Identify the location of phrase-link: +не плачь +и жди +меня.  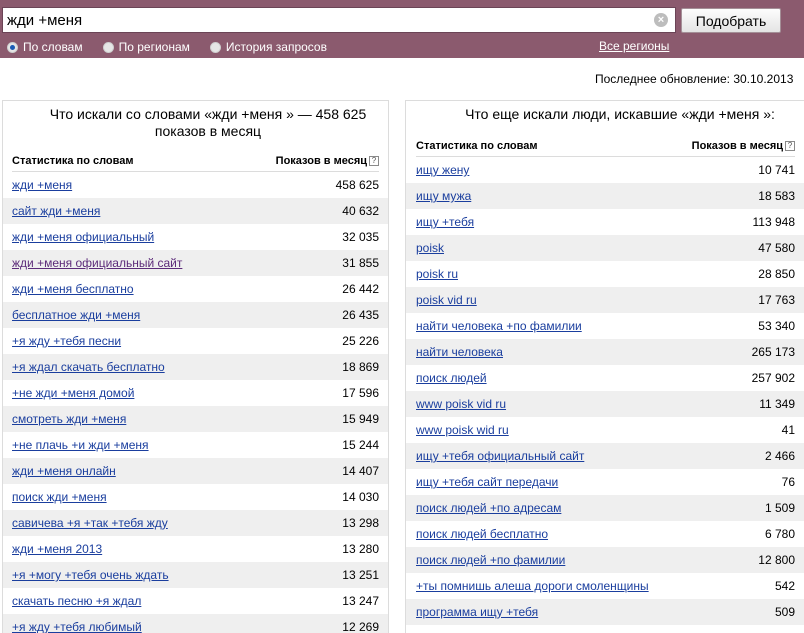
(80, 445).